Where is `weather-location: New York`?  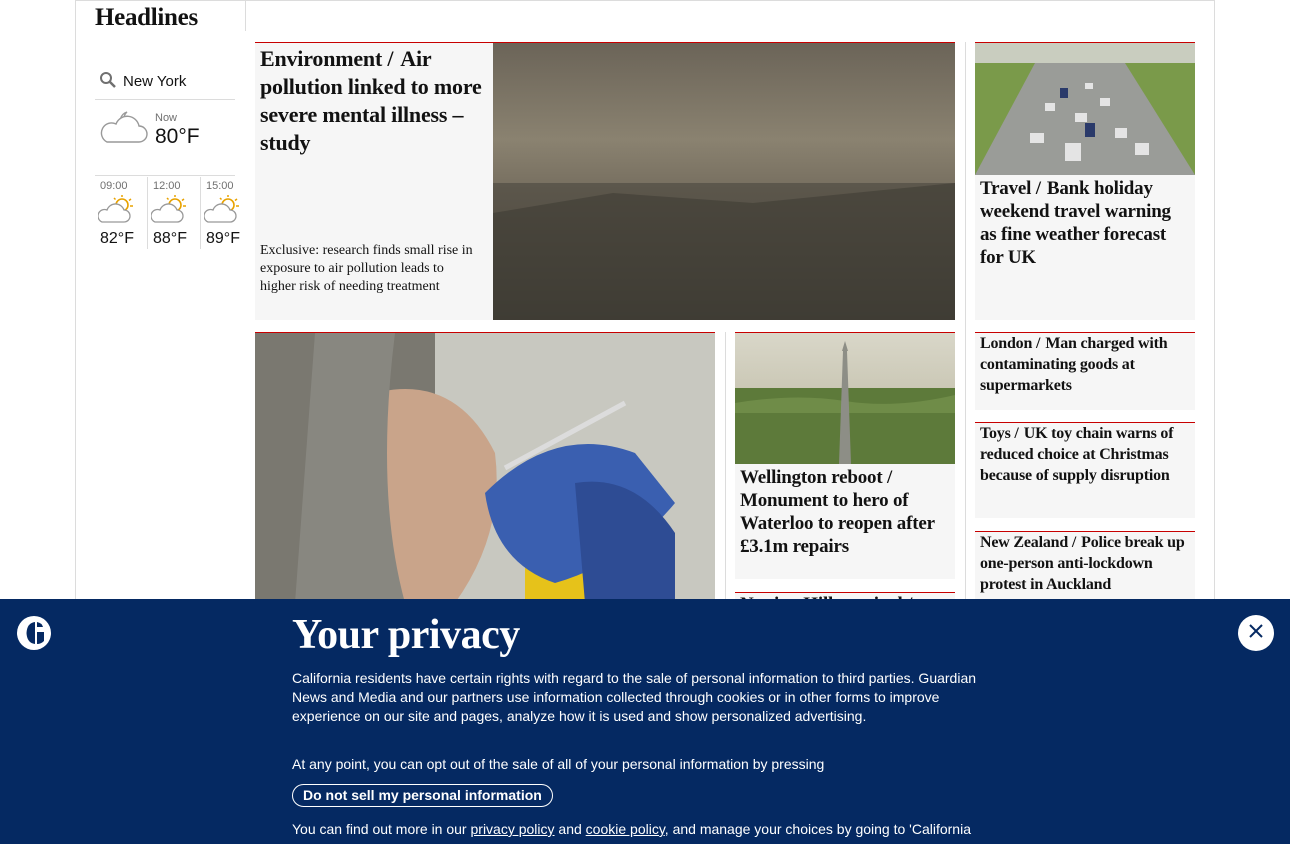 weather-location: New York is located at coordinates (154, 81).